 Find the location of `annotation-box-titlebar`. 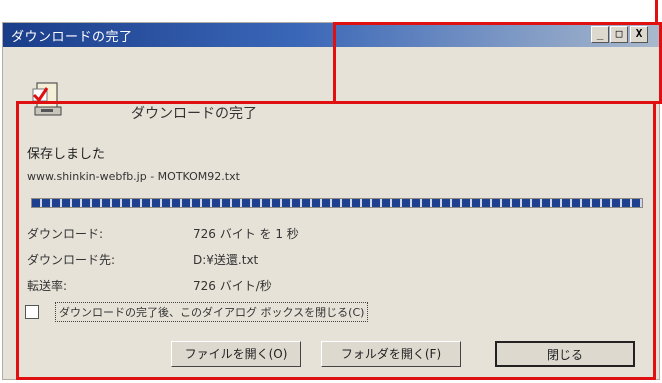

annotation-box-titlebar is located at coordinates (497, 63).